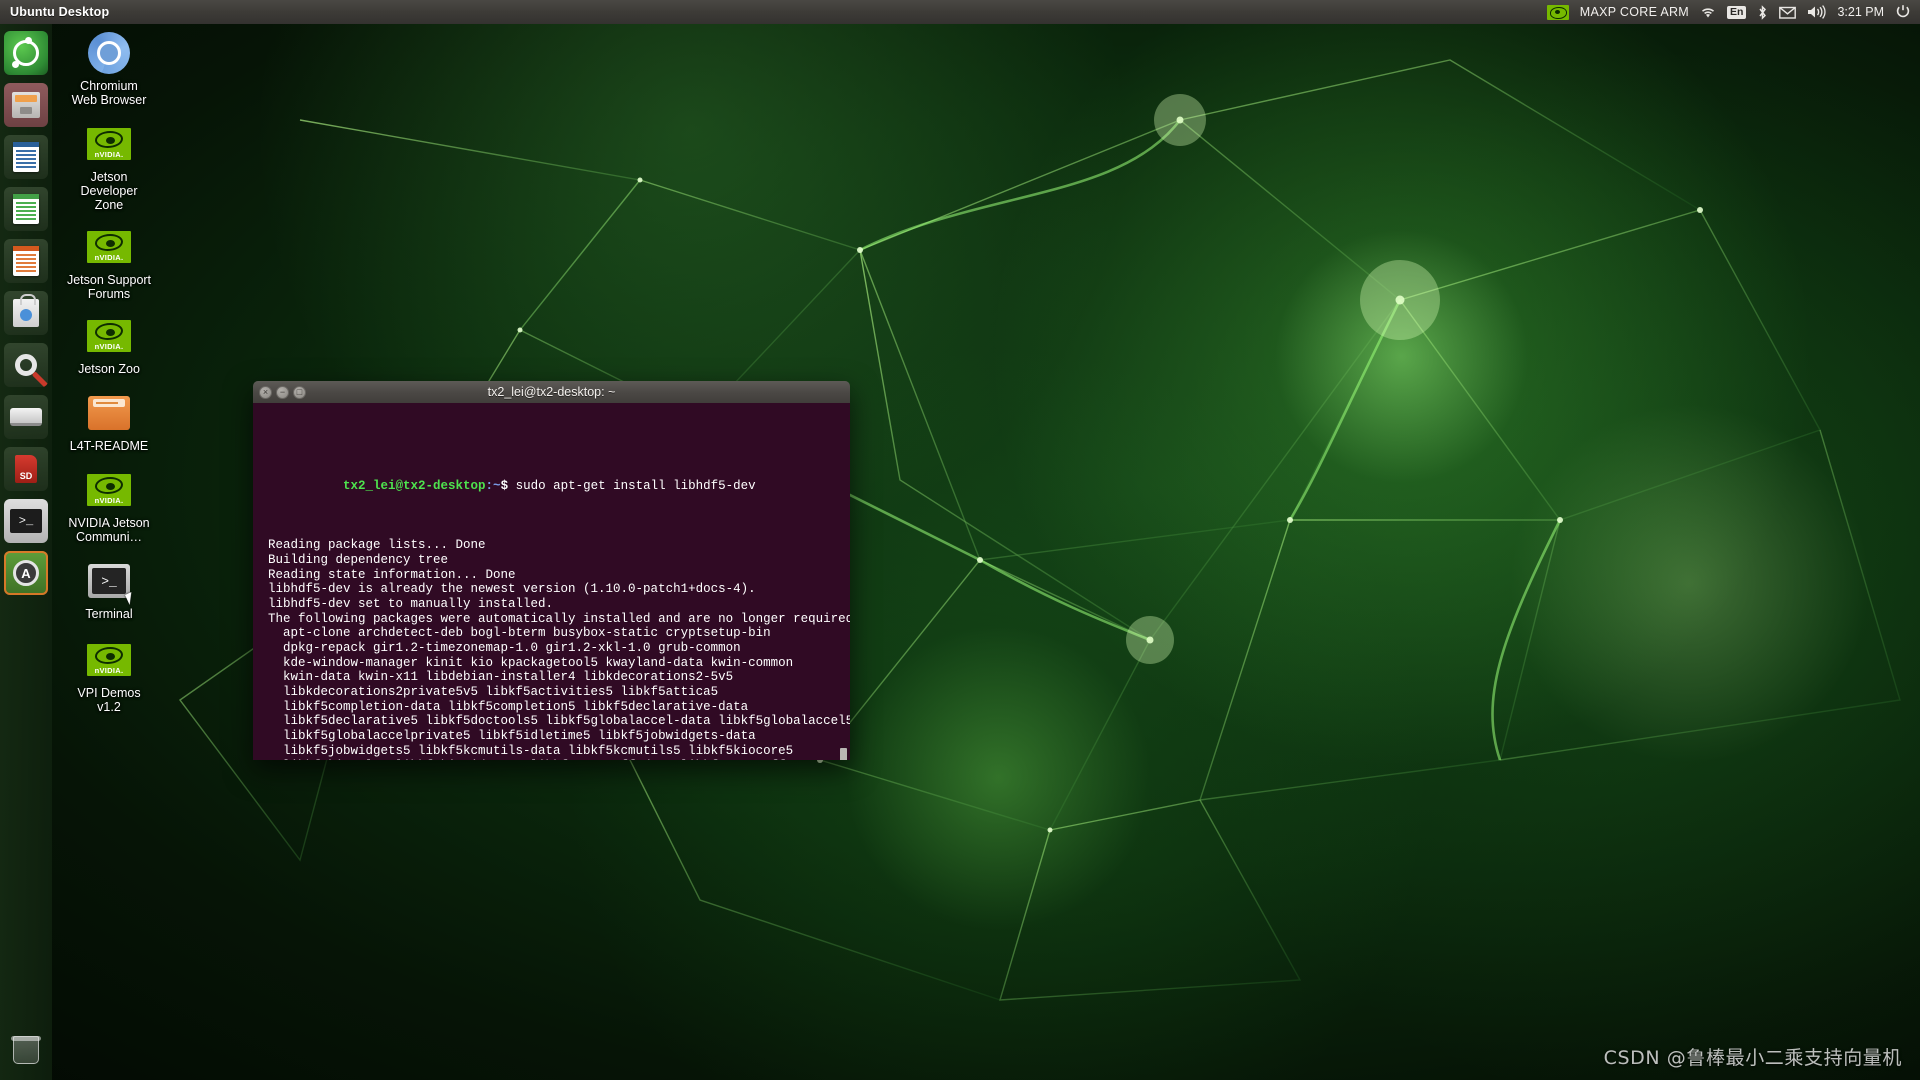  Describe the element at coordinates (109, 614) in the screenshot. I see `desktop-icon-label: Terminal` at that location.